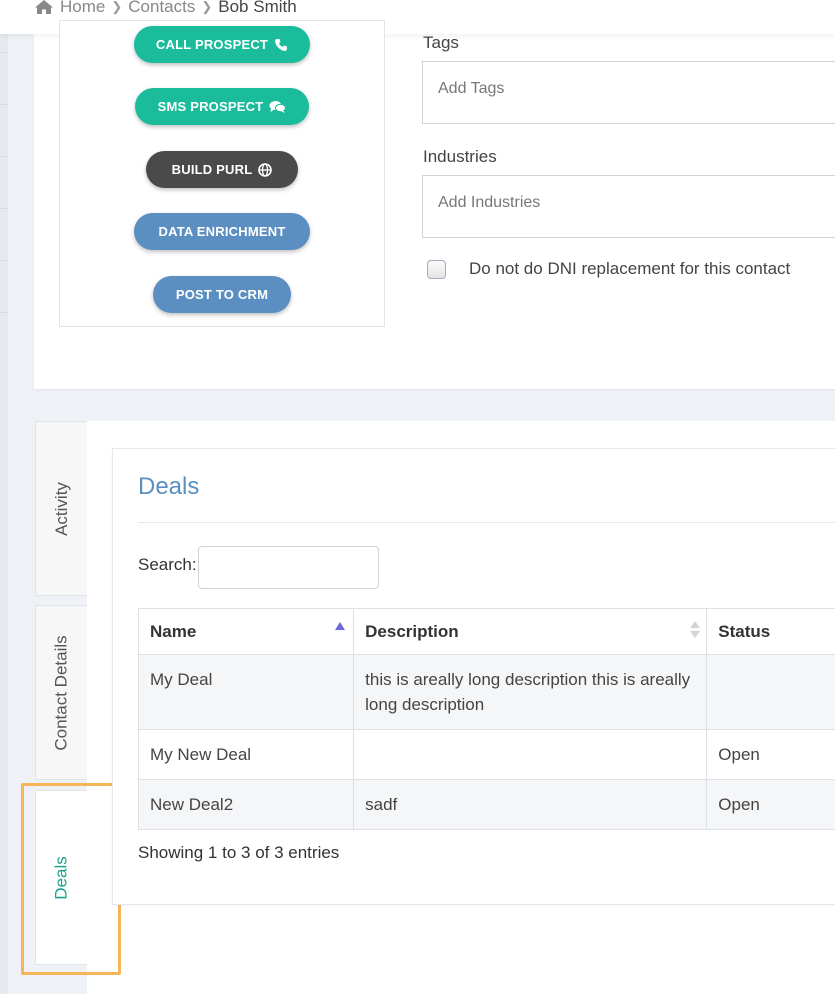 The height and width of the screenshot is (994, 835). Describe the element at coordinates (441, 42) in the screenshot. I see `tags-label: Tags` at that location.